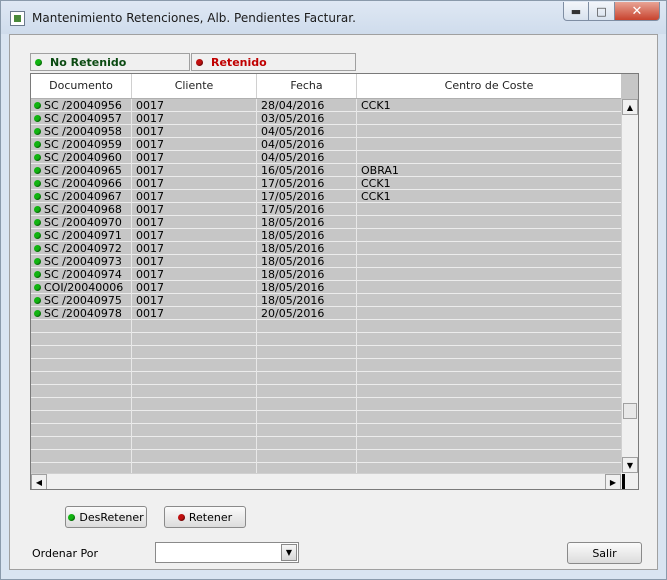 The height and width of the screenshot is (580, 667). What do you see at coordinates (326, 481) in the screenshot?
I see `horizontal-scrollbar: ◀ ▶` at bounding box center [326, 481].